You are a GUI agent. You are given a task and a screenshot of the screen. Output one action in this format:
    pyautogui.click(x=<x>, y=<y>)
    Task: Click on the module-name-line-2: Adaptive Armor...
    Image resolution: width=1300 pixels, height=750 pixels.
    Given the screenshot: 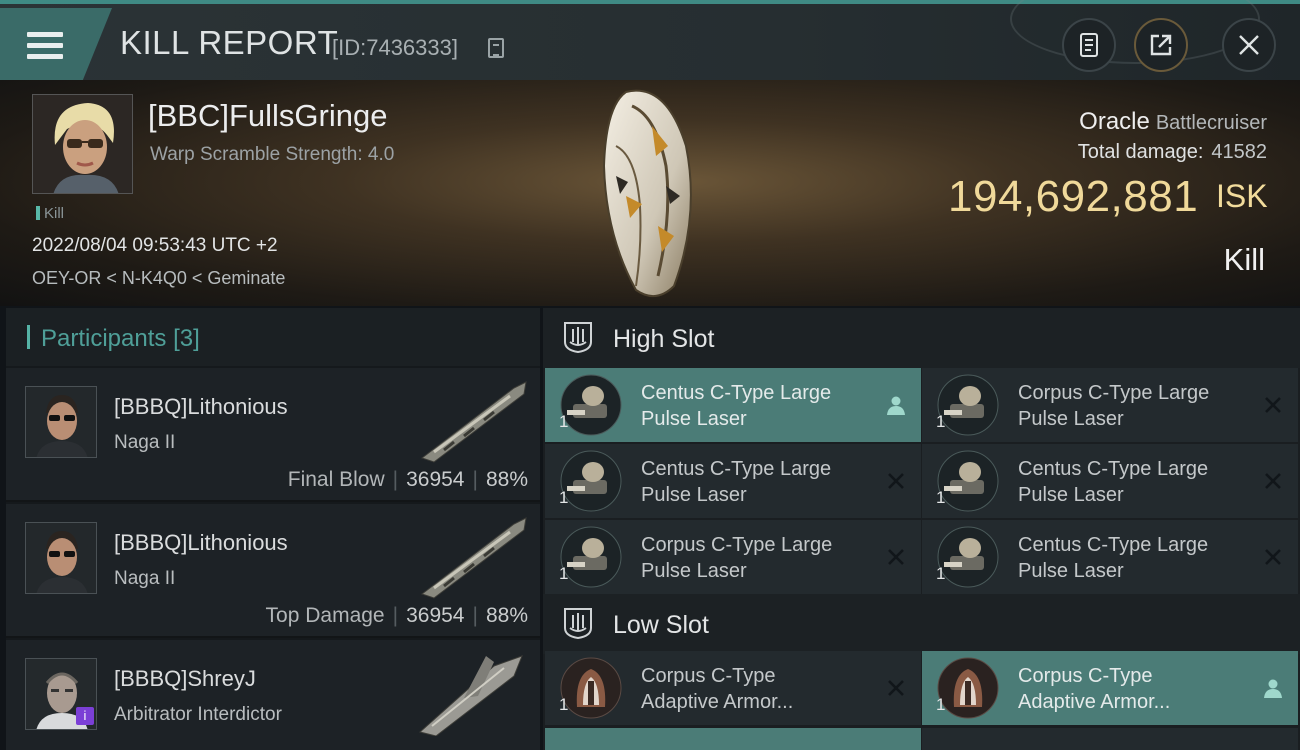 What is the action you would take?
    pyautogui.click(x=1094, y=702)
    